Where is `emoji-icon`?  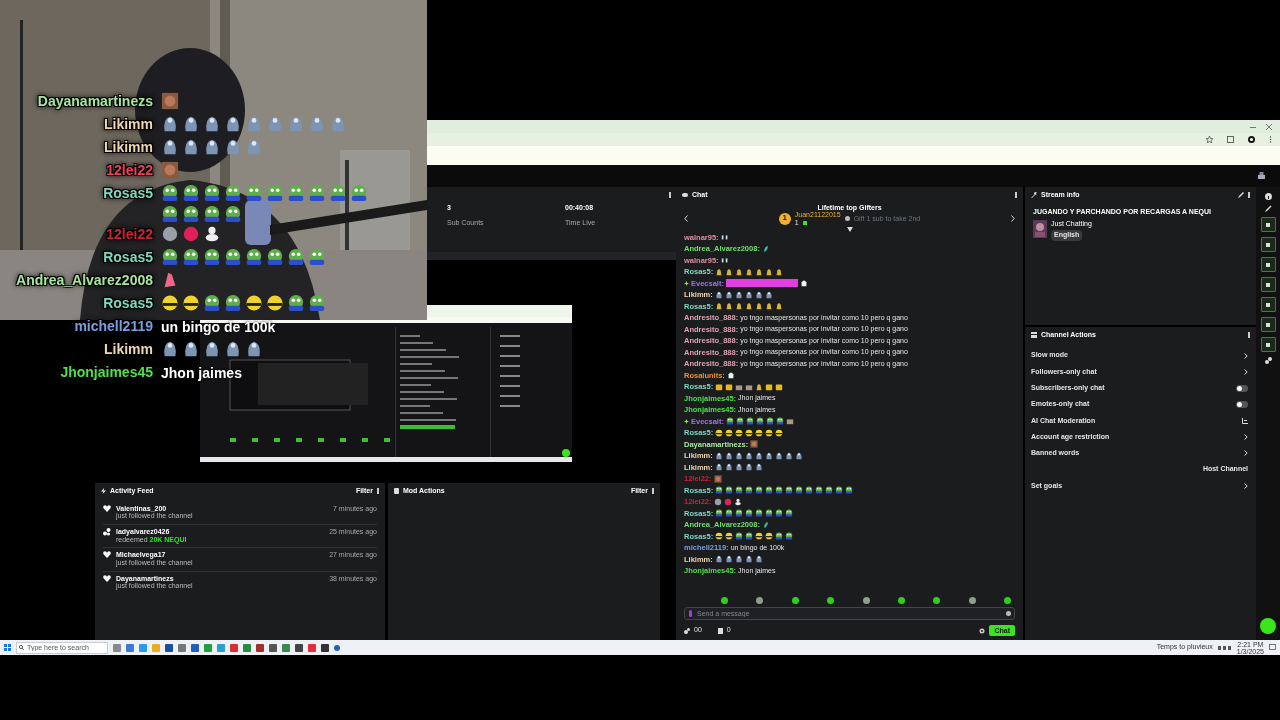 emoji-icon is located at coordinates (1008, 613).